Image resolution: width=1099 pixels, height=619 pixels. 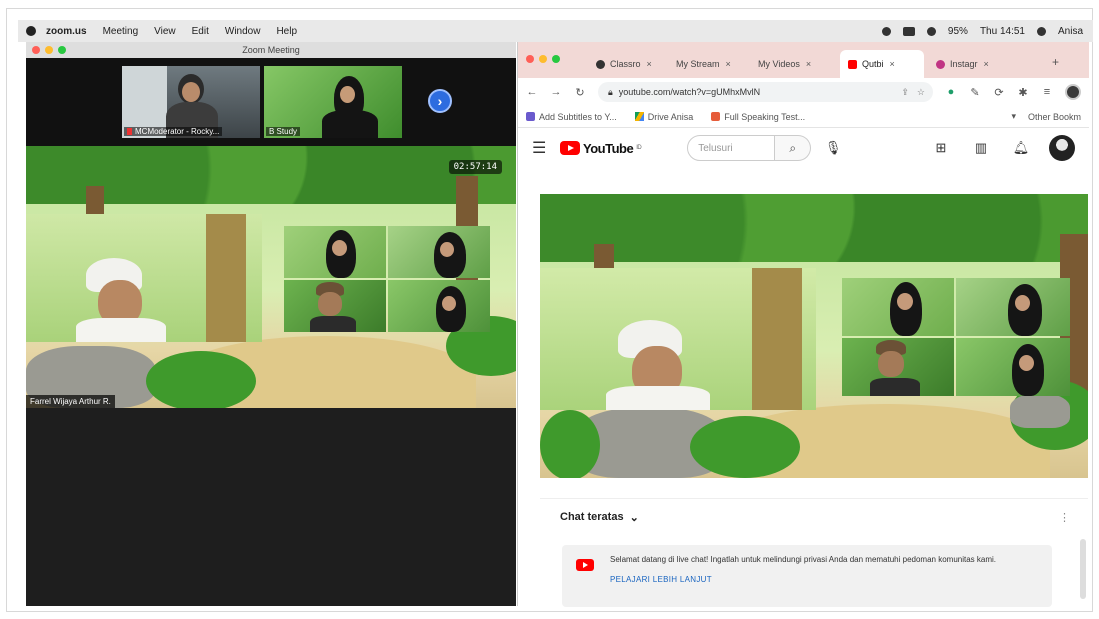 What do you see at coordinates (585, 565) in the screenshot?
I see `youtube-icon` at bounding box center [585, 565].